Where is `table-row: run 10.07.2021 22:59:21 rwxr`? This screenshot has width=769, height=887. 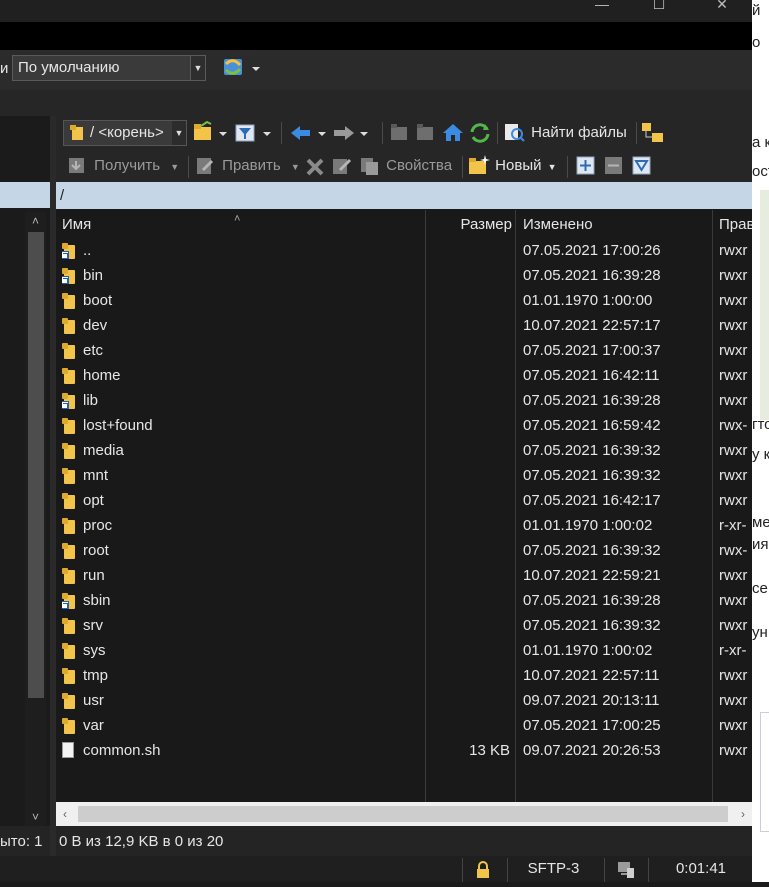 table-row: run 10.07.2021 22:59:21 rwxr is located at coordinates (404, 575).